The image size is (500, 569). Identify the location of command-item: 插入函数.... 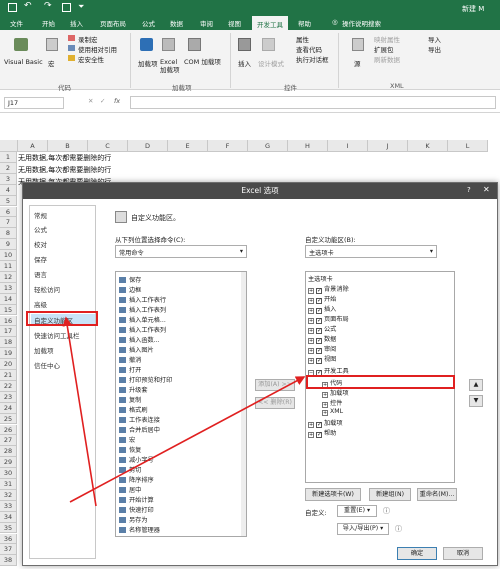
(139, 339).